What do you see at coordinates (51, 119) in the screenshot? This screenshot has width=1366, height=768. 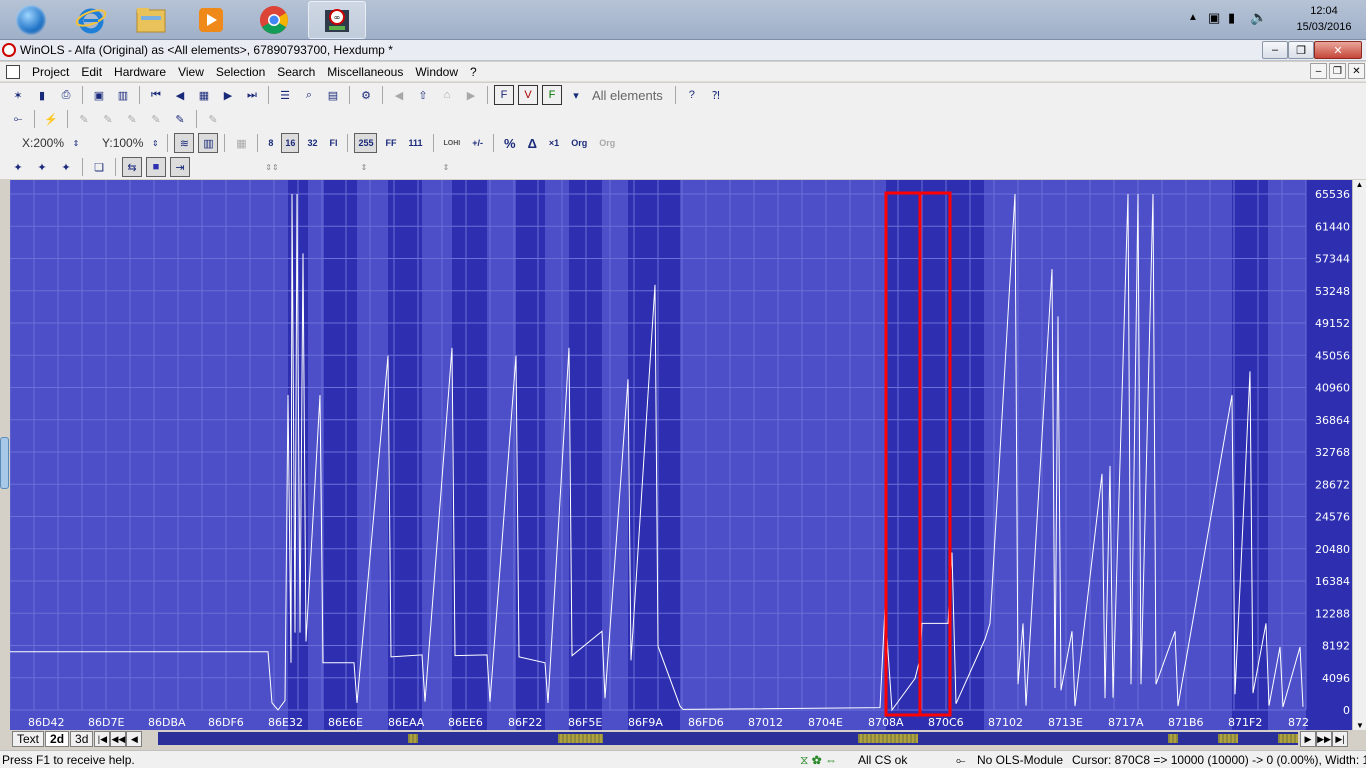 I see `wand-icon: ⚡` at bounding box center [51, 119].